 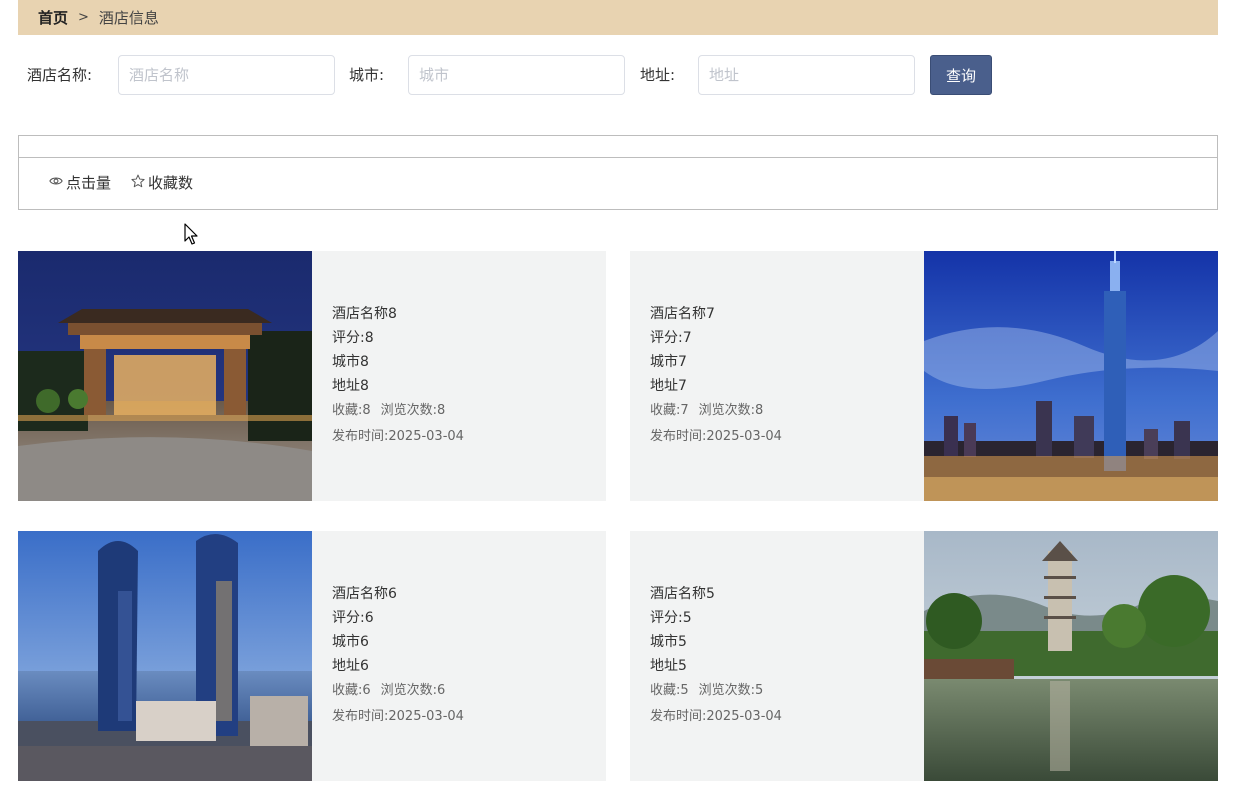 What do you see at coordinates (777, 411) in the screenshot?
I see `hotel-stats: 收藏:7 浏览次数:8` at bounding box center [777, 411].